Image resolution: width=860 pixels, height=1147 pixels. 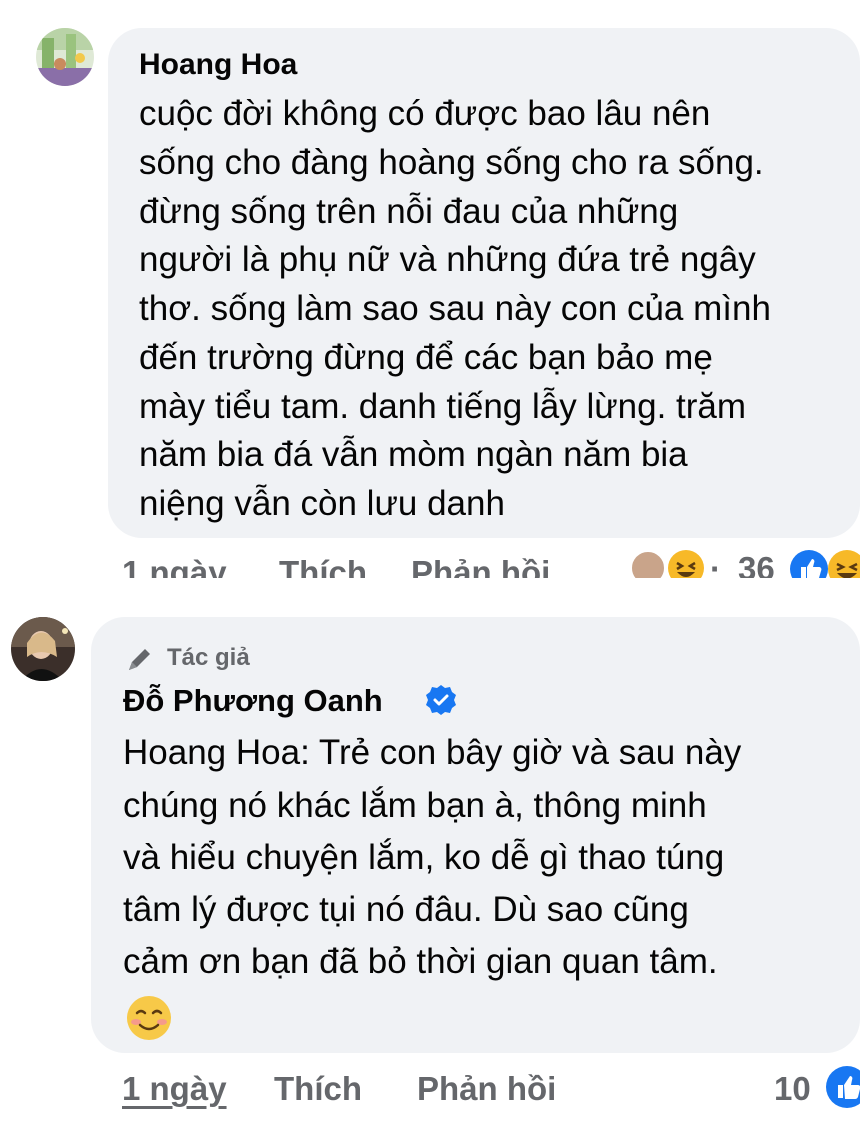 I want to click on reply-text-line: cảm ơn bạn đã bỏ thời gian quan tâm., so click(x=420, y=961).